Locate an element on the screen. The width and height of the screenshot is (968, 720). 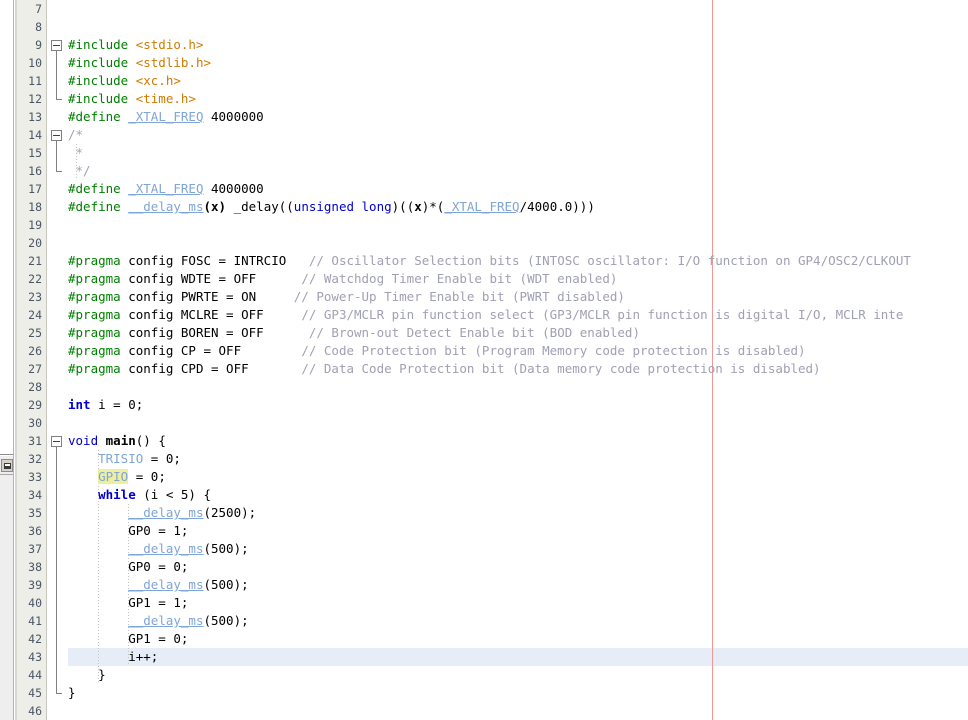
line-number: 35 is located at coordinates (28, 513).